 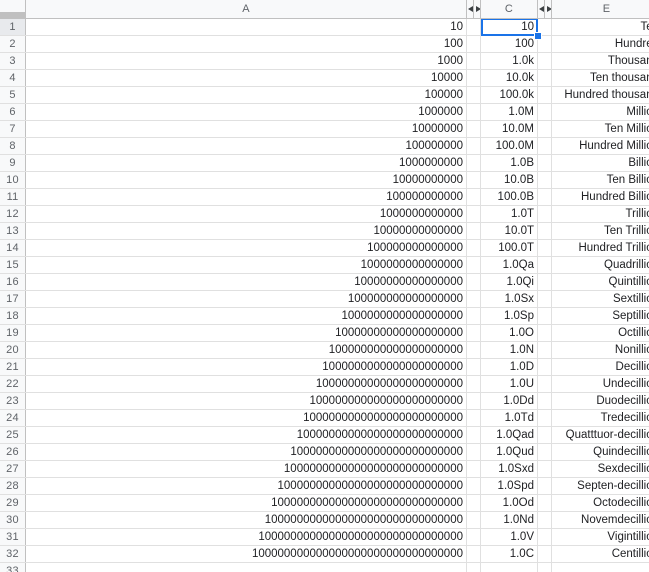 What do you see at coordinates (600, 61) in the screenshot?
I see `cell-e3: Thousand` at bounding box center [600, 61].